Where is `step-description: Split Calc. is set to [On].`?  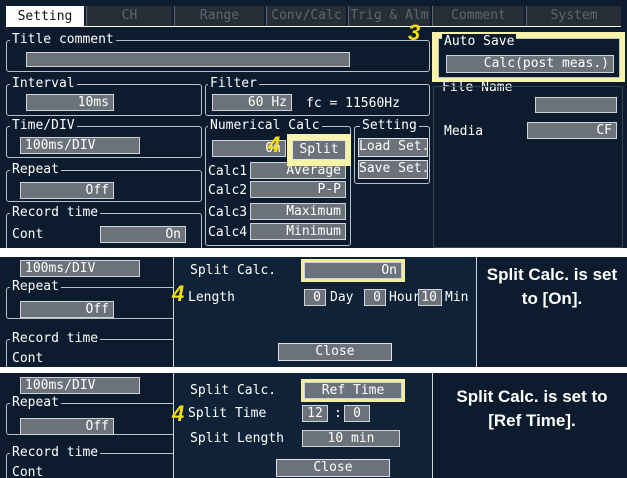
step-description: Split Calc. is set to [On]. is located at coordinates (552, 286).